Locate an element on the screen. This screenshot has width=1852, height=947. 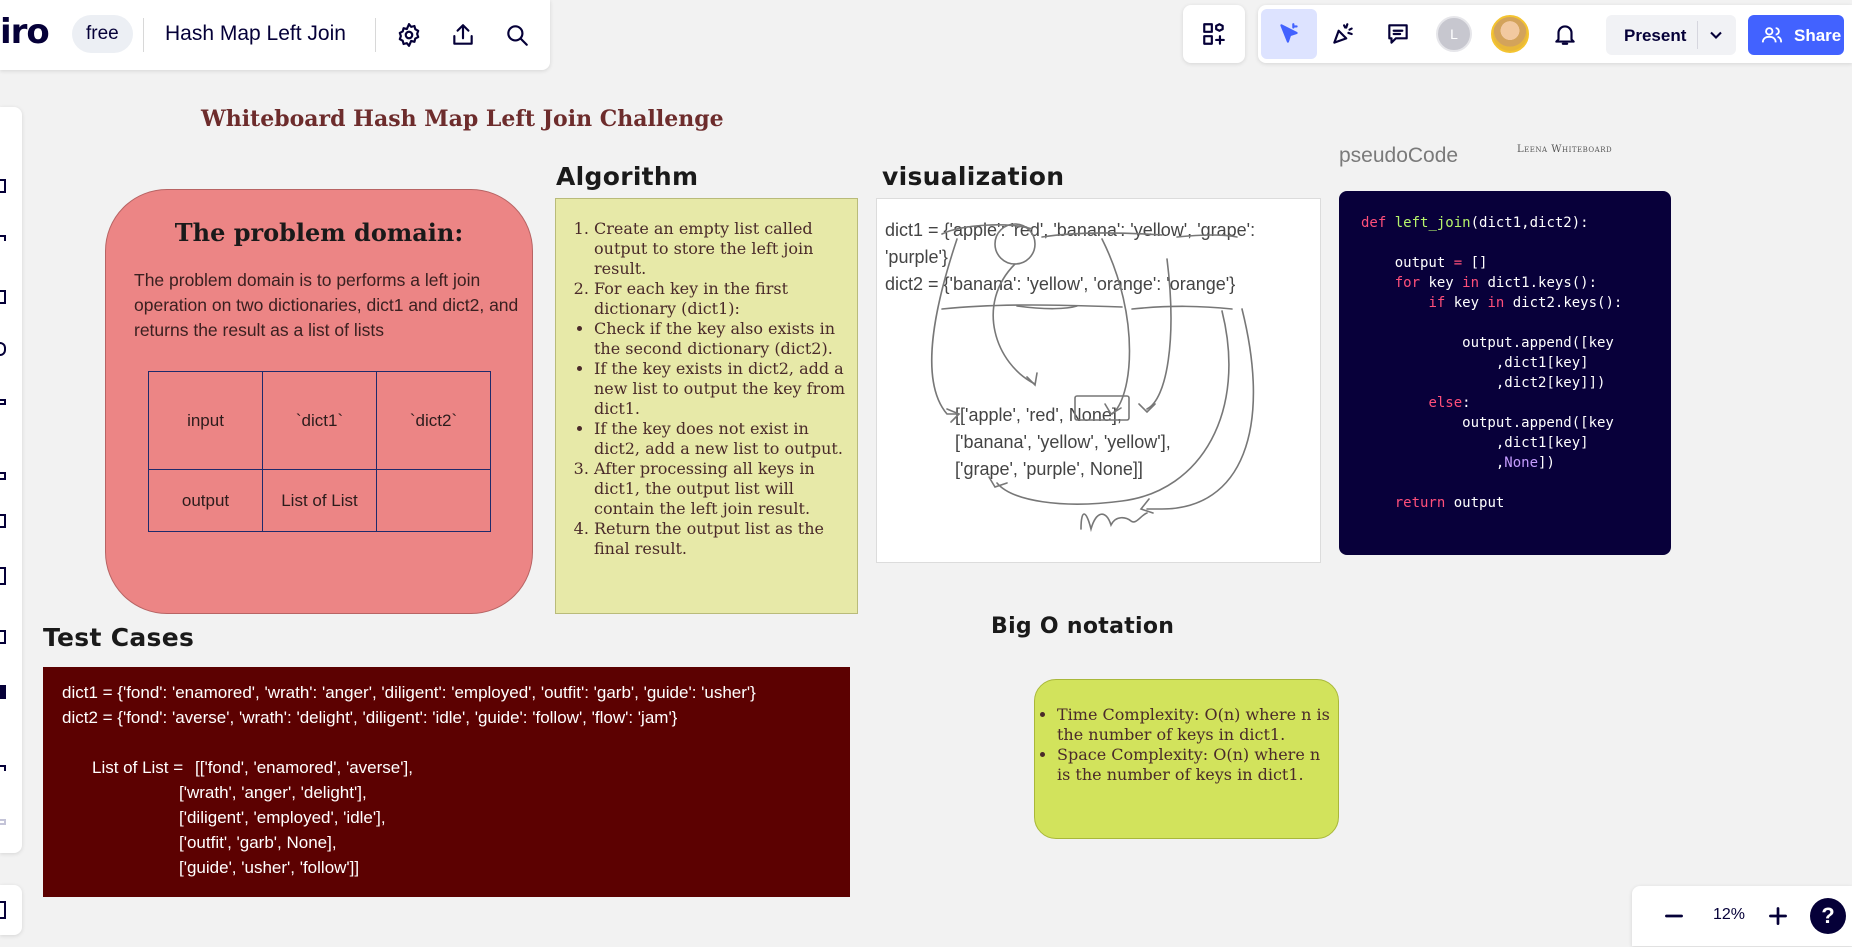
minimap-toggle is located at coordinates (11, 910).